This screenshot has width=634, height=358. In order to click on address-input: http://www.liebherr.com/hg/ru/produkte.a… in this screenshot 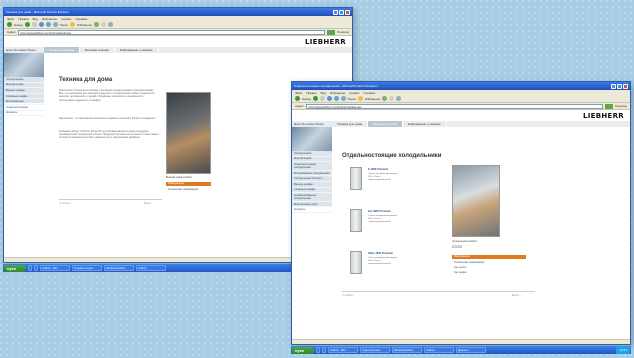, I will do `click(454, 106)`.